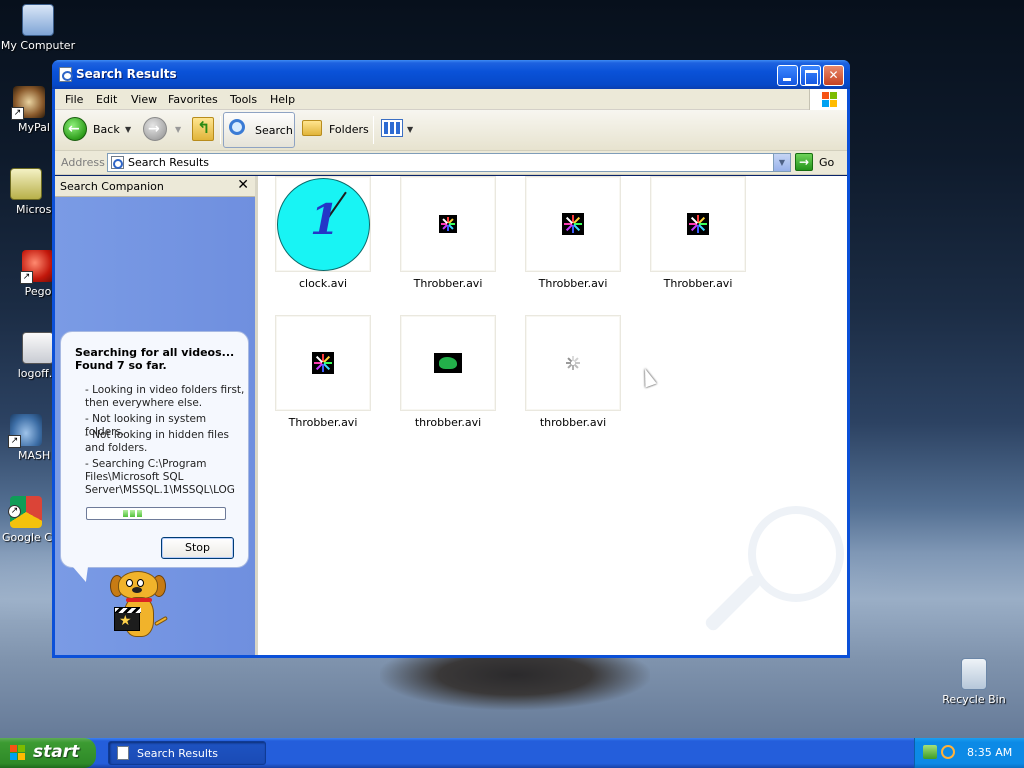  What do you see at coordinates (781, 162) in the screenshot?
I see `address-dropdown-icon: ▼` at bounding box center [781, 162].